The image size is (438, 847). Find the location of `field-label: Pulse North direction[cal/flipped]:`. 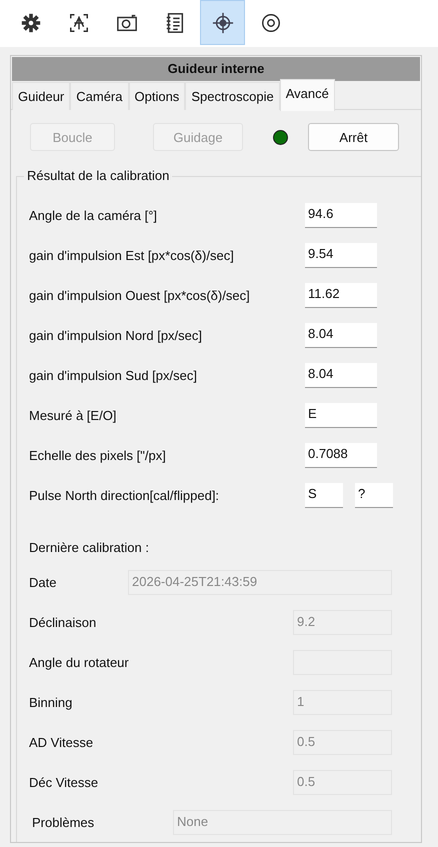

field-label: Pulse North direction[cal/flipped]: is located at coordinates (124, 495).